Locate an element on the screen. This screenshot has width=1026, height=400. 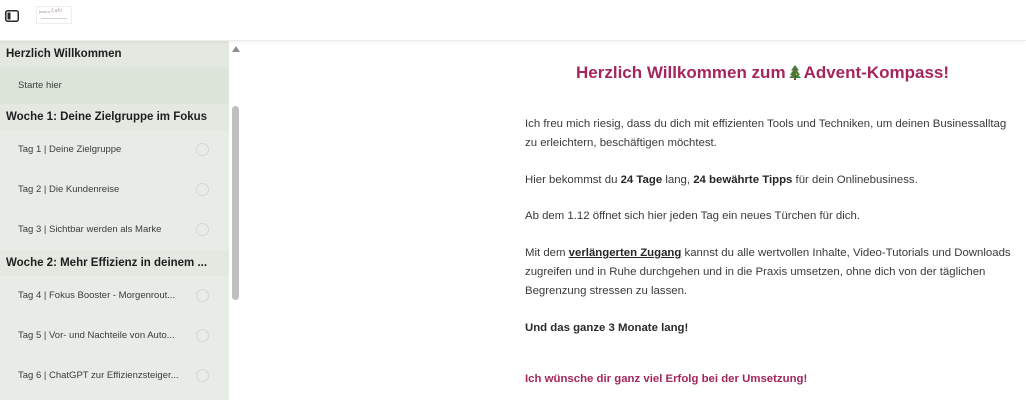
lesson-label: Starte hier is located at coordinates (40, 85).